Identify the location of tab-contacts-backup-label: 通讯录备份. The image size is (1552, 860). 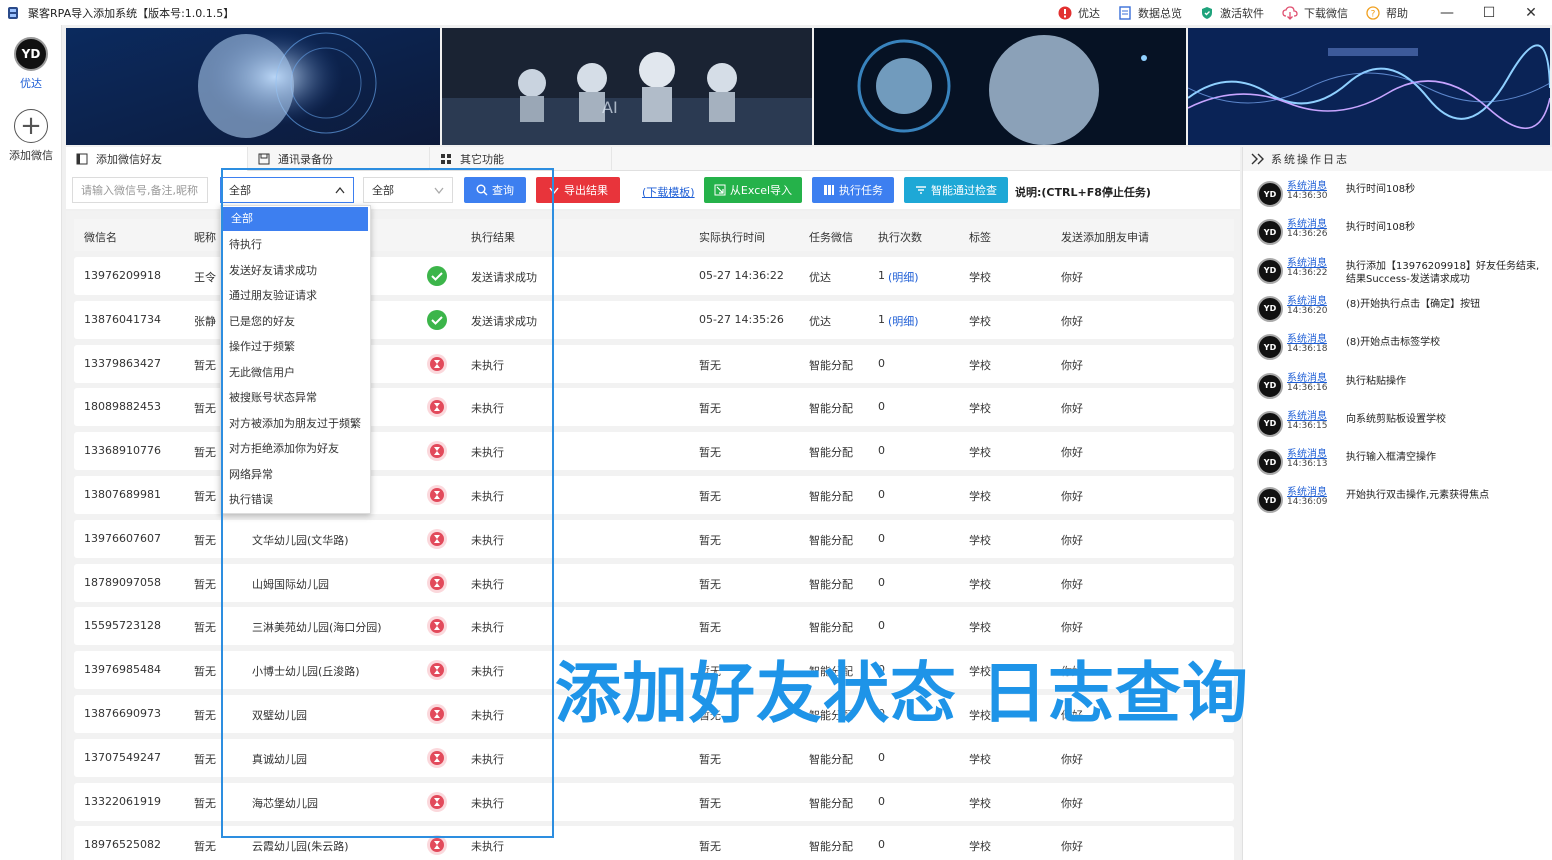
(305, 159).